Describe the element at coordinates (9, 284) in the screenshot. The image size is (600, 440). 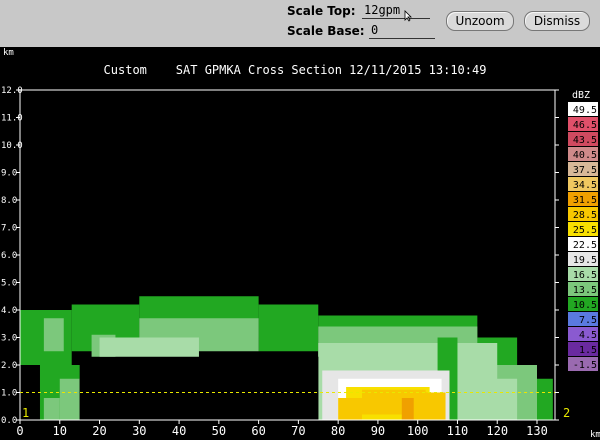
I see `y-tick-label: 5.0` at that location.